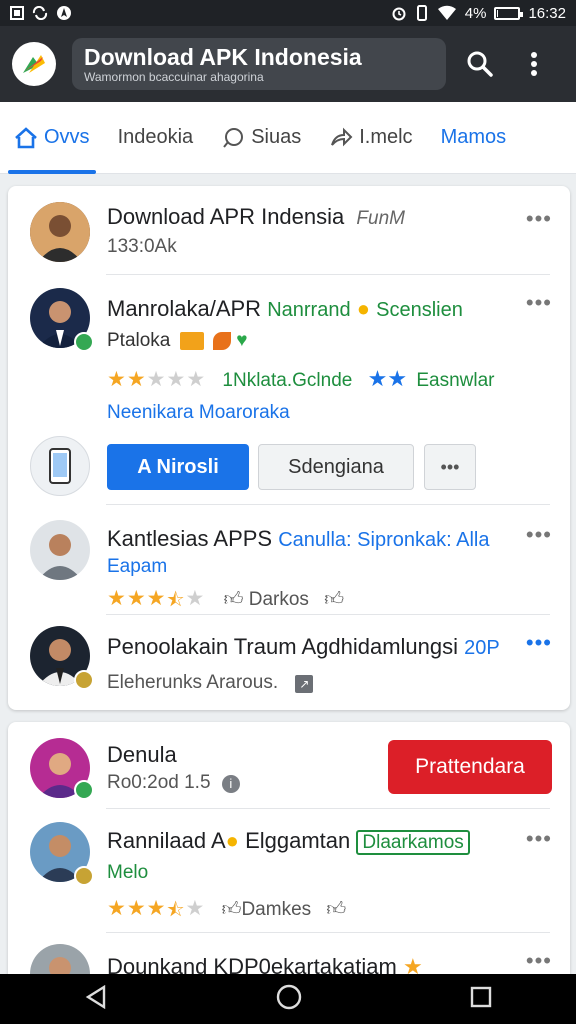  Describe the element at coordinates (336, 467) in the screenshot. I see `secondary-button: Sdengiana` at that location.